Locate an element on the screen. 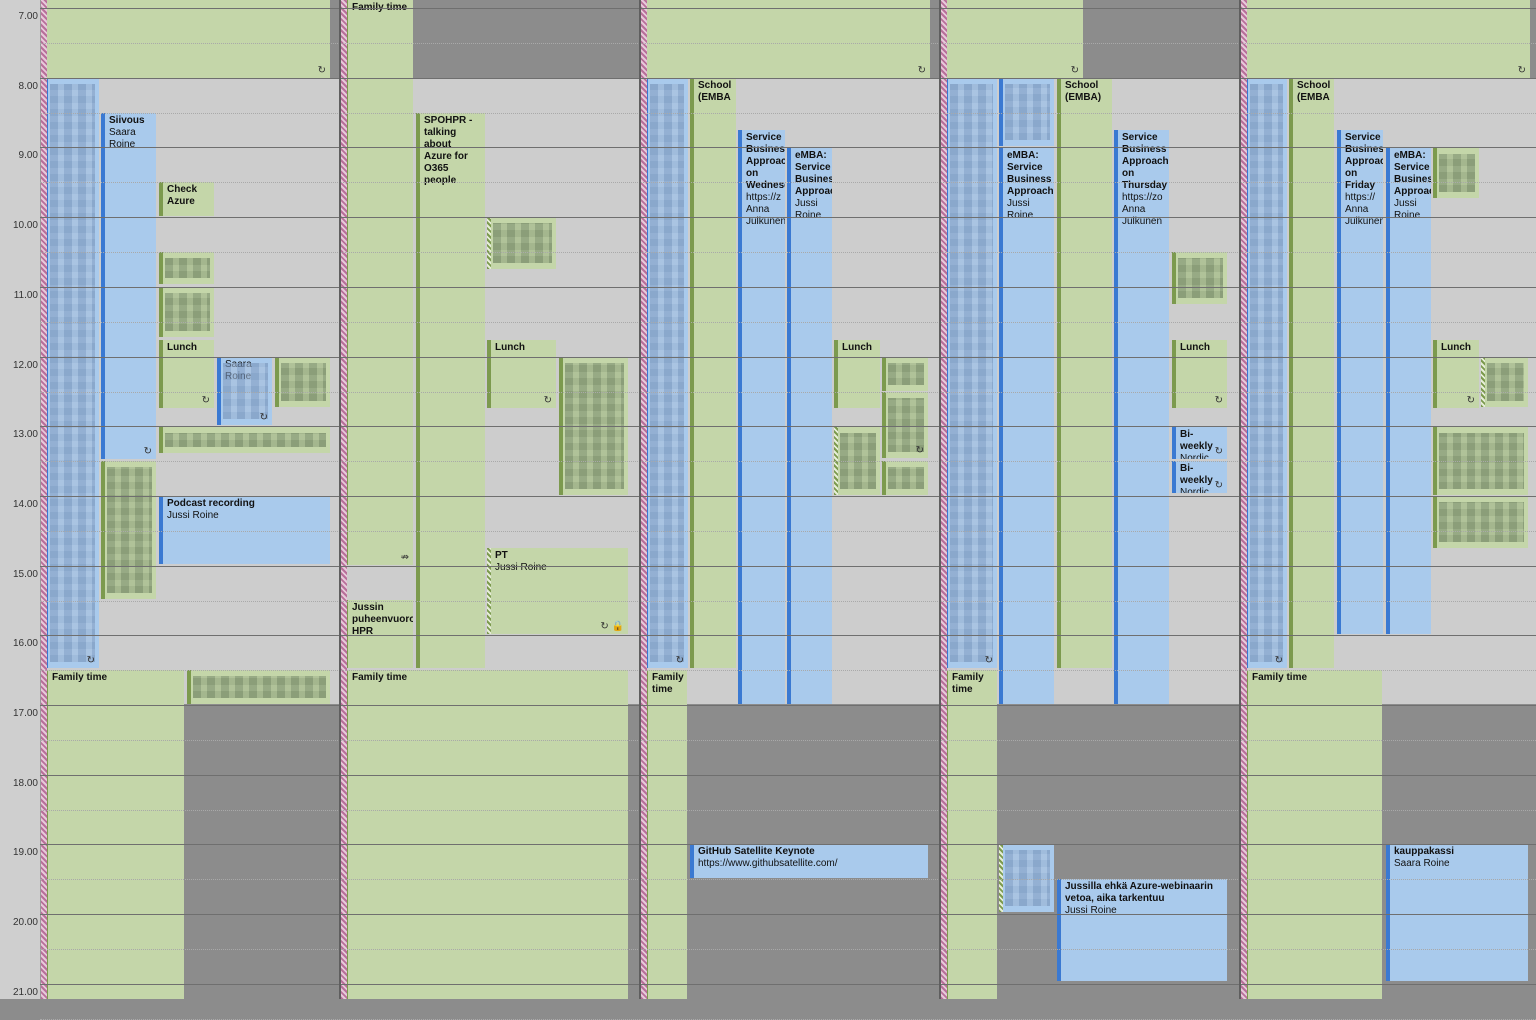 This screenshot has width=1536, height=1020. hour-label: 18.00 is located at coordinates (25, 783).